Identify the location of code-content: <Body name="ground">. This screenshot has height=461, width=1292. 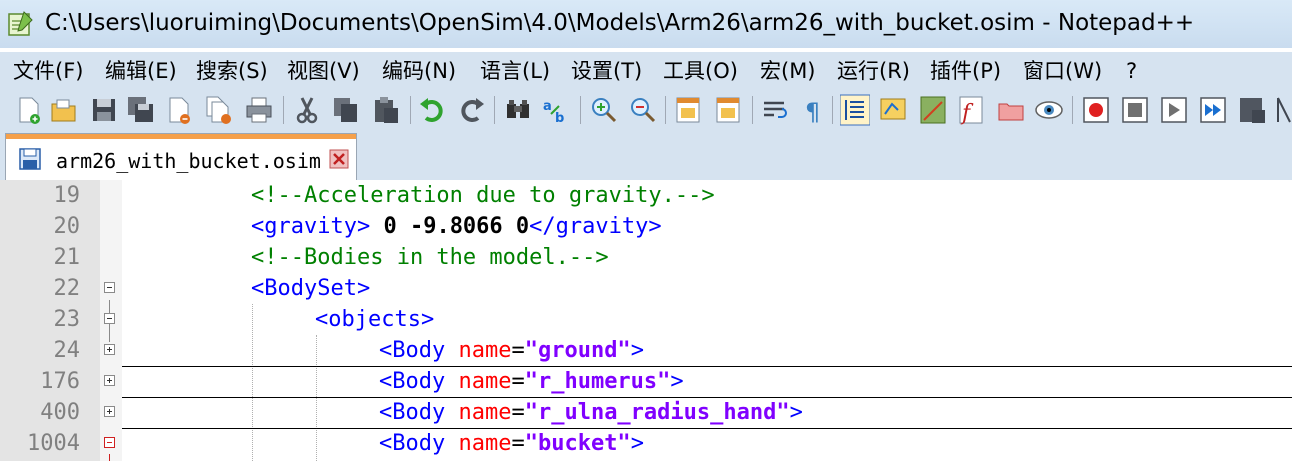
(511, 350).